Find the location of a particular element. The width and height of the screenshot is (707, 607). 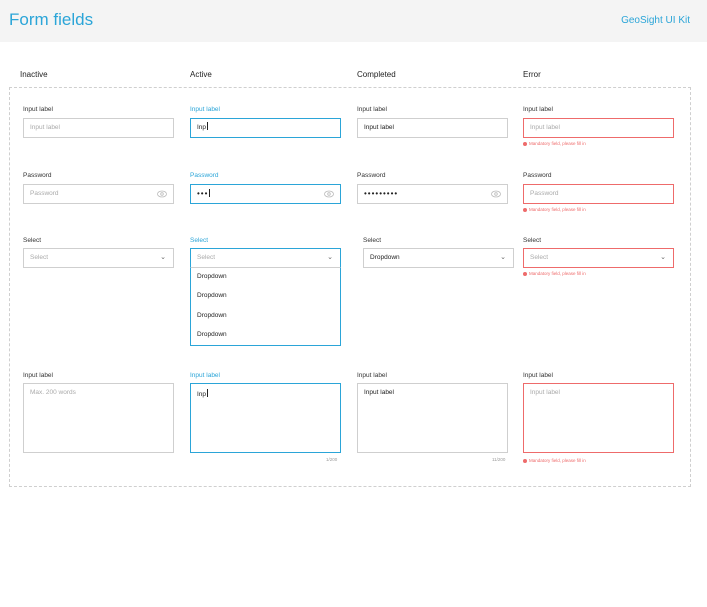

textarea-active: Inp is located at coordinates (265, 418).